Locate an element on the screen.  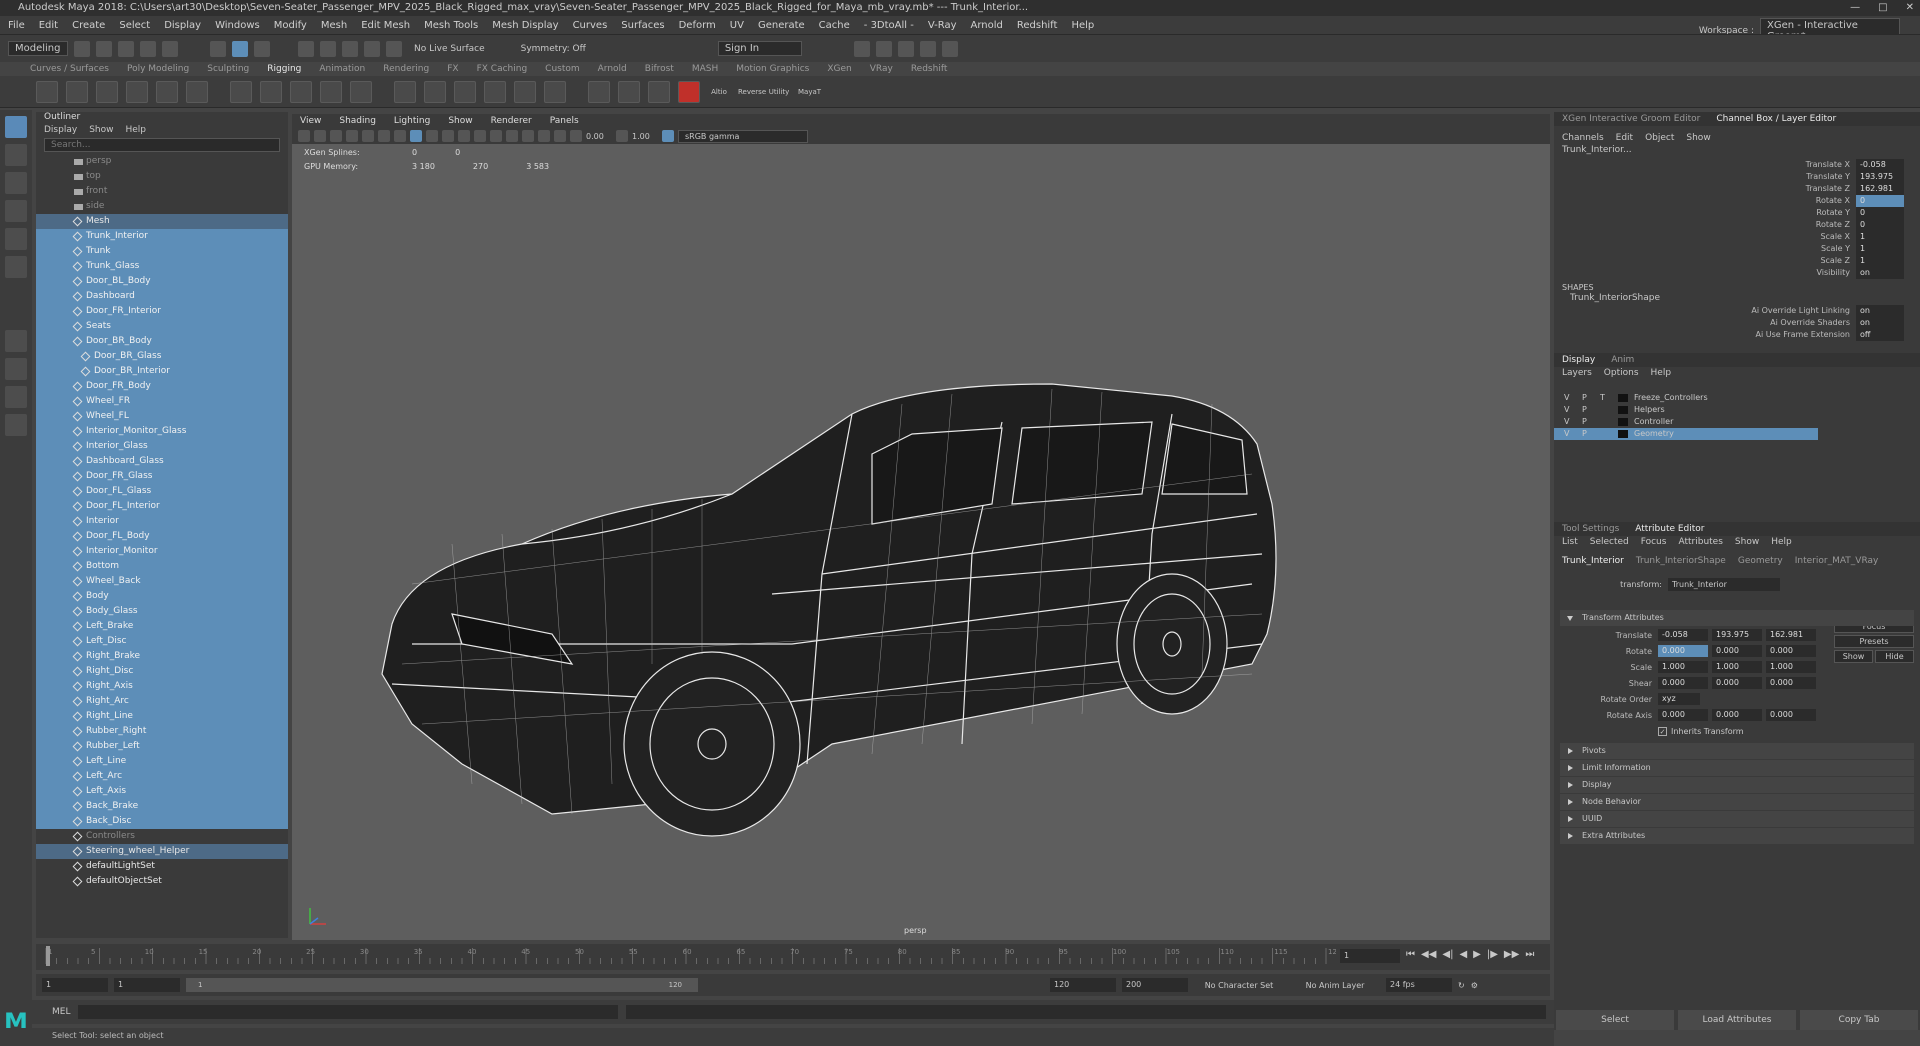
channels-menu: Channels is located at coordinates (1583, 138).